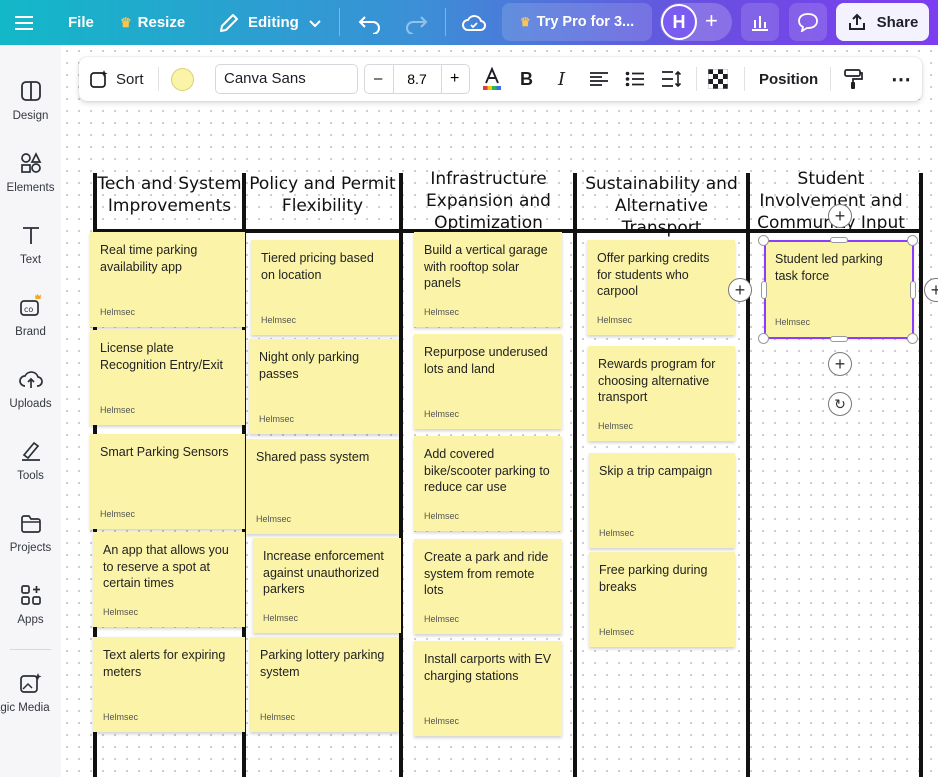 This screenshot has height=777, width=938. Describe the element at coordinates (30, 391) in the screenshot. I see `sidebar-item-uploads: Uploads` at that location.